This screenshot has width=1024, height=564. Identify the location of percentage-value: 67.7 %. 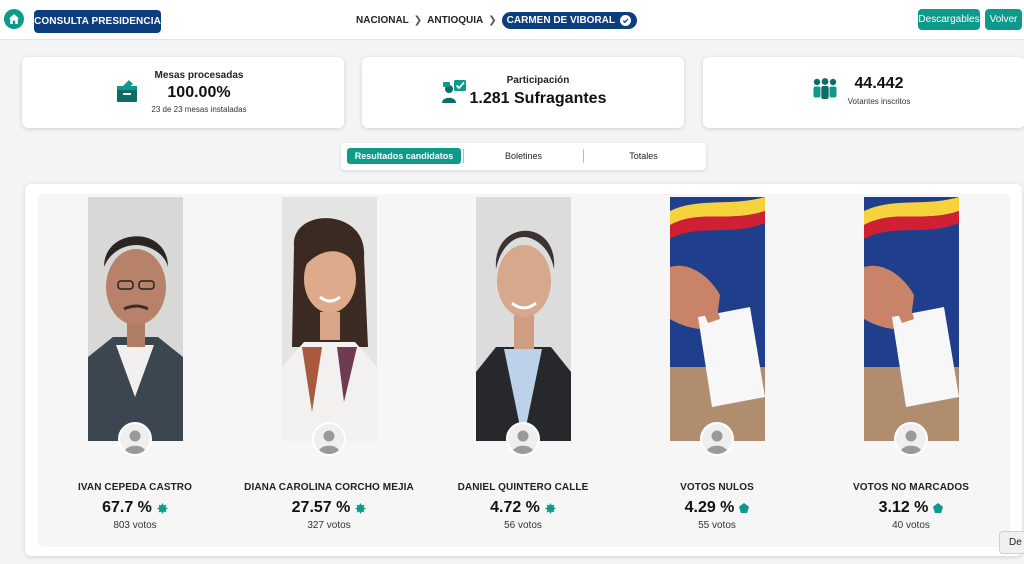
(127, 507).